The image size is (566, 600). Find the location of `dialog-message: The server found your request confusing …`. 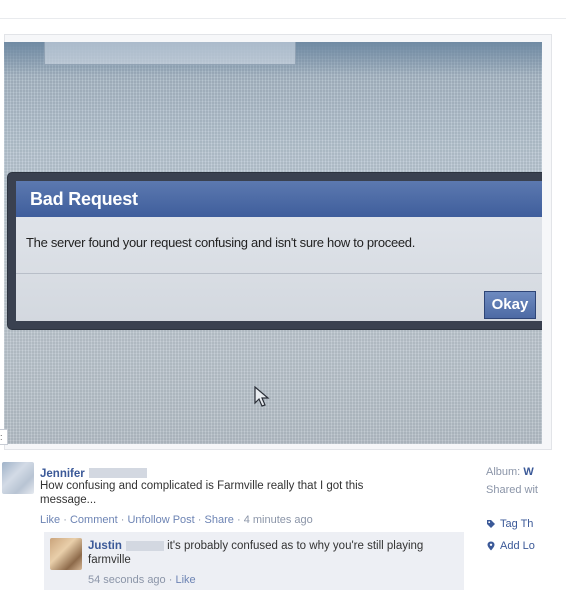

dialog-message: The server found your request confusing … is located at coordinates (221, 242).